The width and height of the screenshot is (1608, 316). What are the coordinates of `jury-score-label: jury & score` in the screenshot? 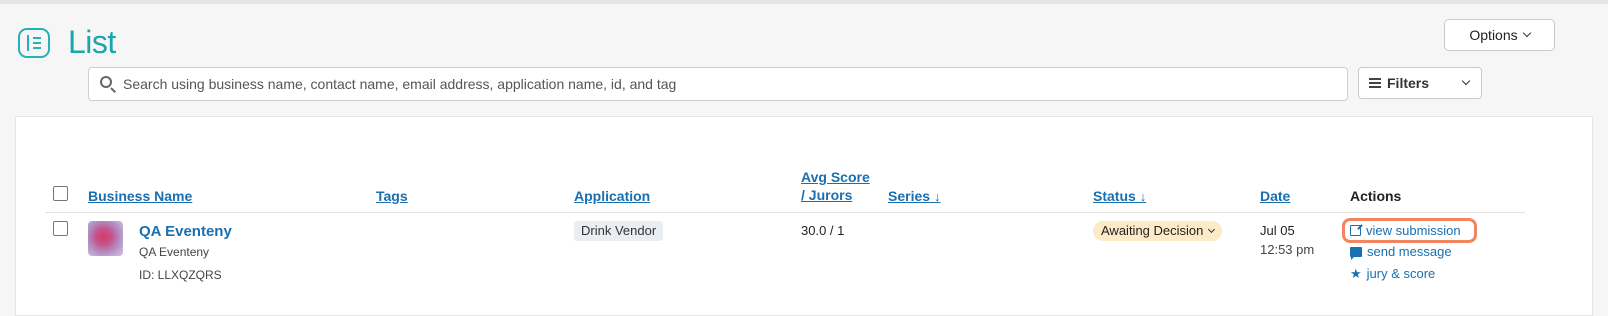 It's located at (1401, 273).